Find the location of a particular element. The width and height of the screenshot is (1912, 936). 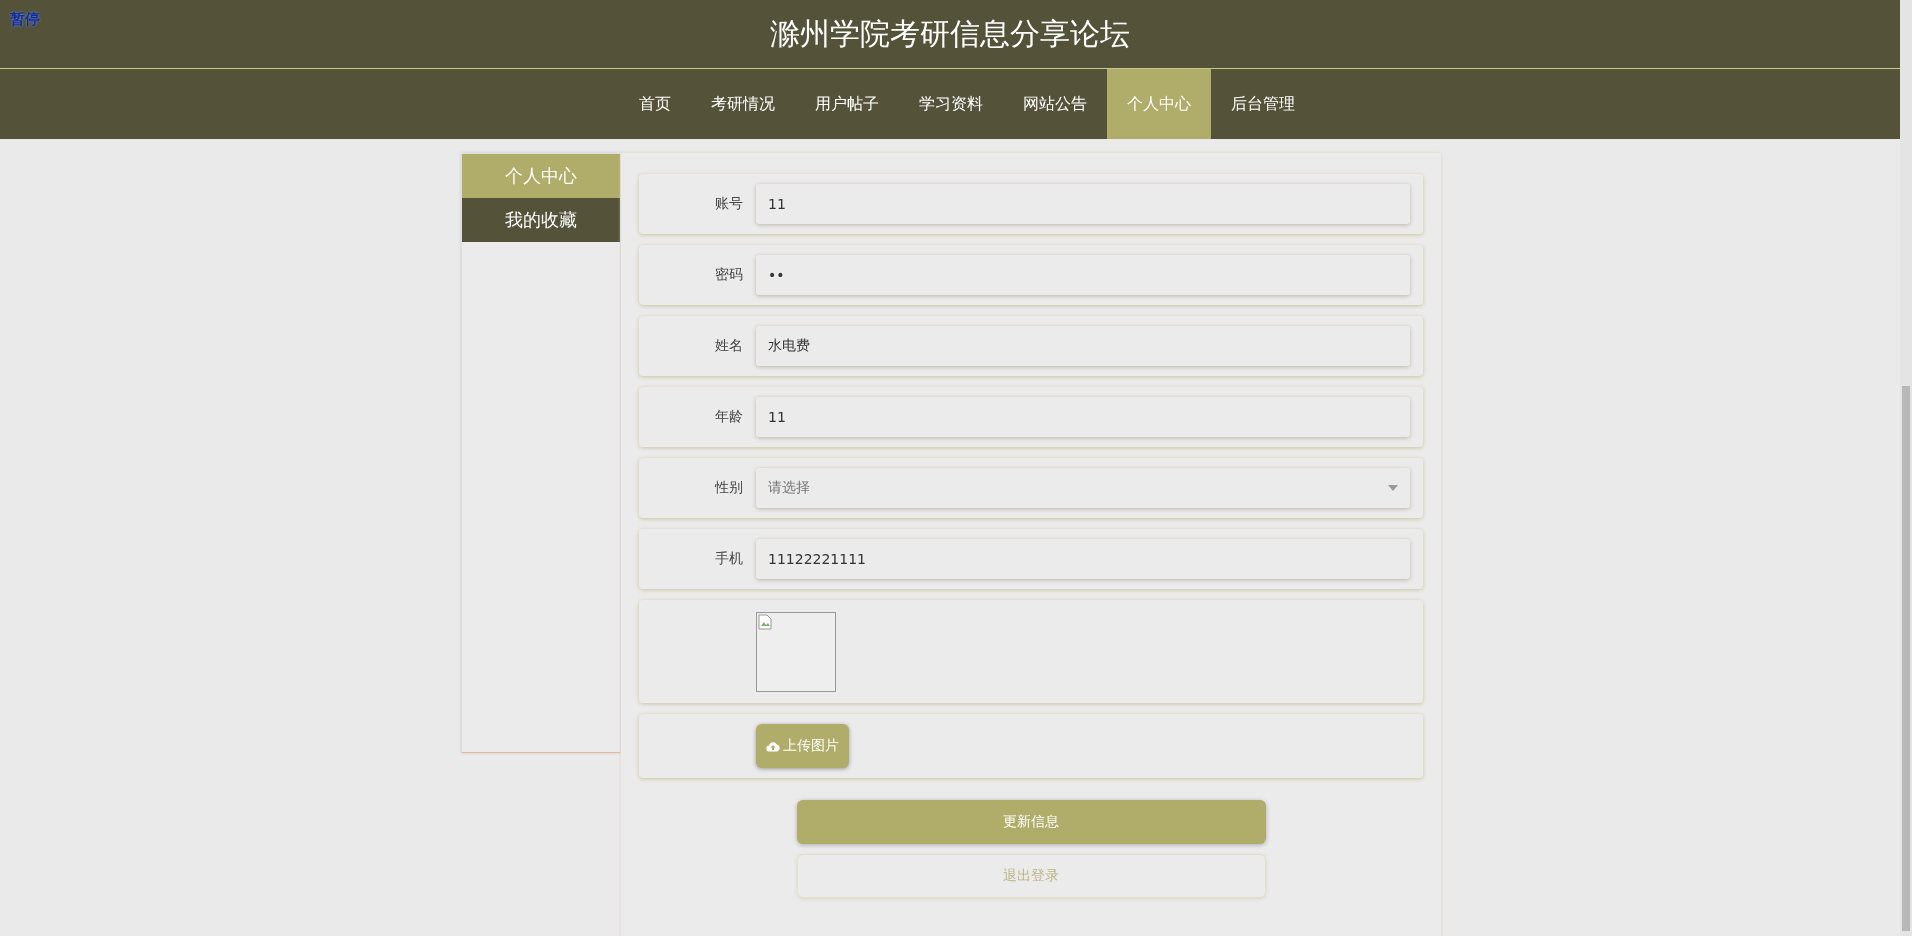

input-field: 11122221111 is located at coordinates (1083, 559).